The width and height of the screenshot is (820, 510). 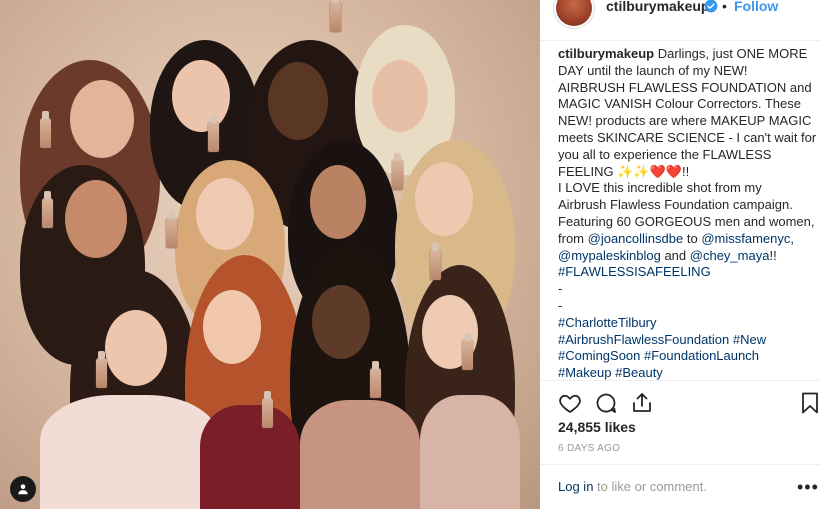 What do you see at coordinates (584, 372) in the screenshot?
I see `hashtag-link: #Makeup` at bounding box center [584, 372].